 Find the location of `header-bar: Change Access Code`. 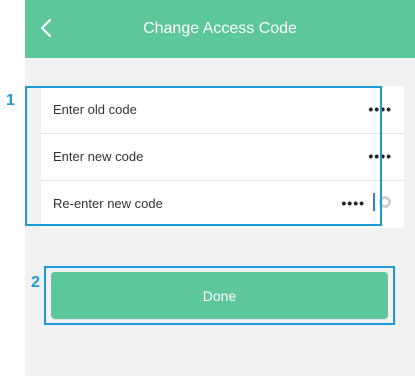

header-bar: Change Access Code is located at coordinates (220, 29).